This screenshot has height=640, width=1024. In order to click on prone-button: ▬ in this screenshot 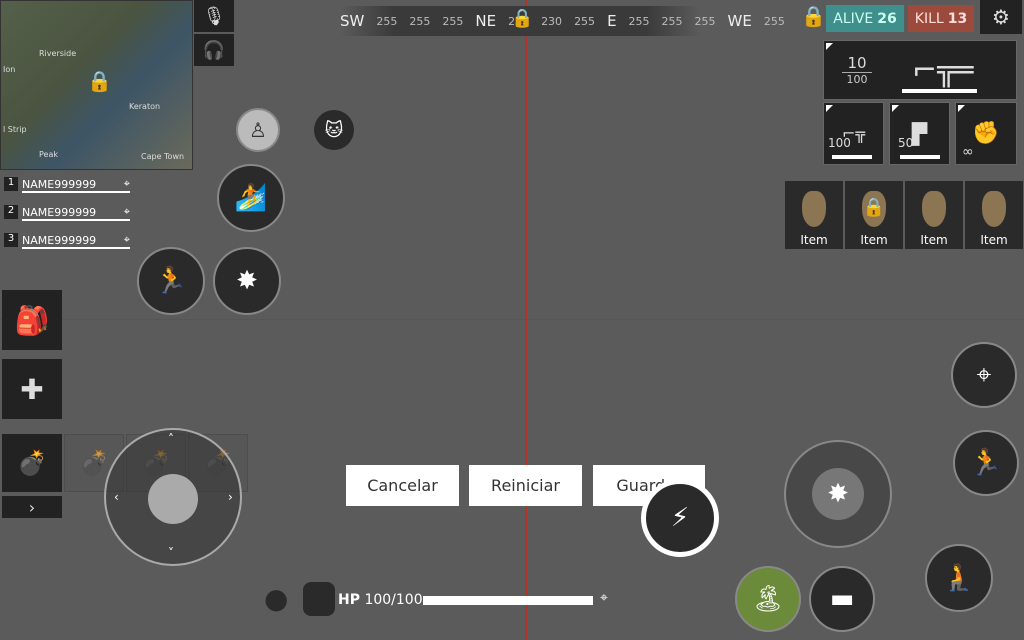, I will do `click(842, 599)`.